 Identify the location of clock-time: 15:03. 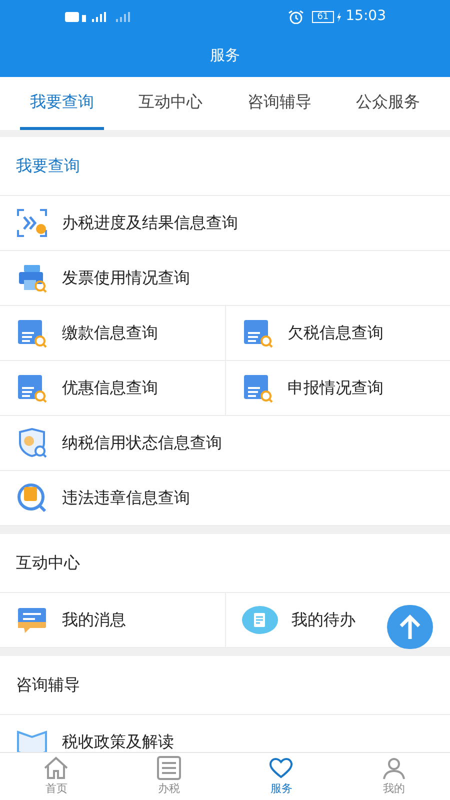
(366, 16).